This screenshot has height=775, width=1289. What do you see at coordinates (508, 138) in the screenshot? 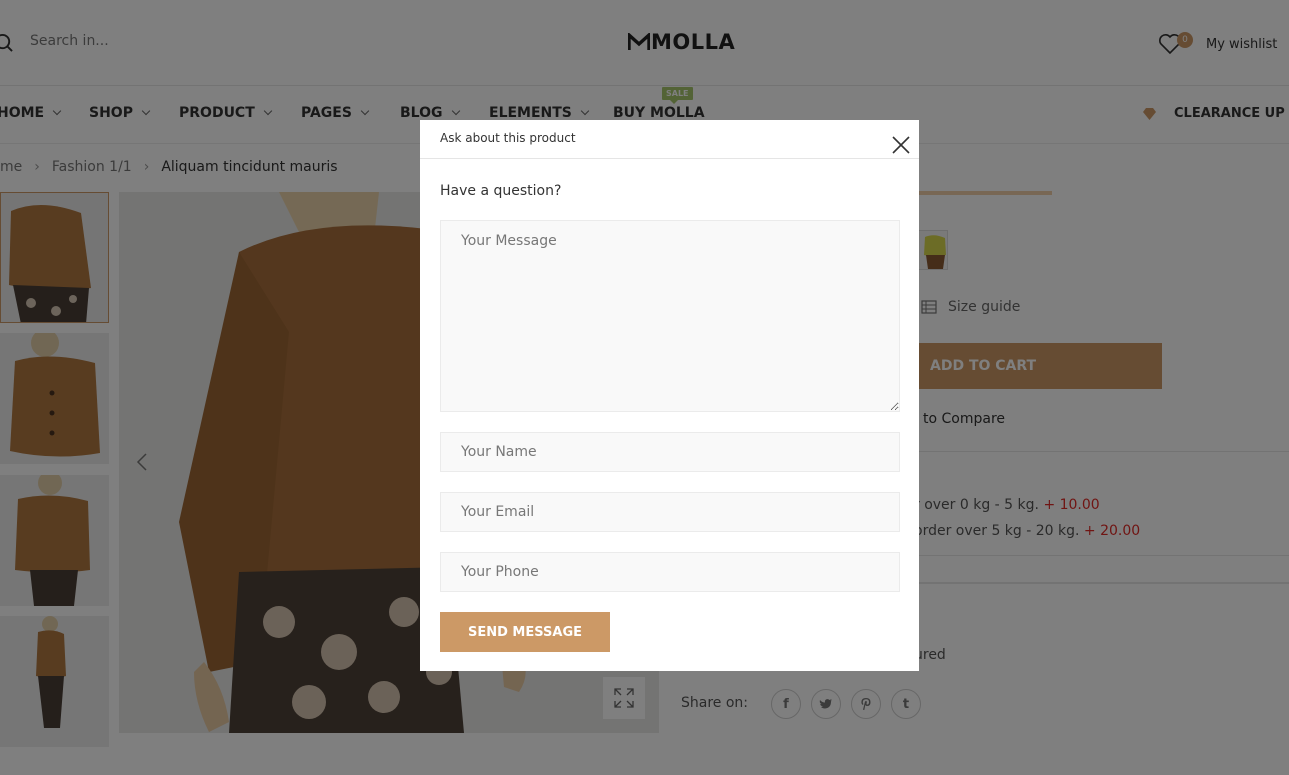
I see `modal-title: Ask about this product` at bounding box center [508, 138].